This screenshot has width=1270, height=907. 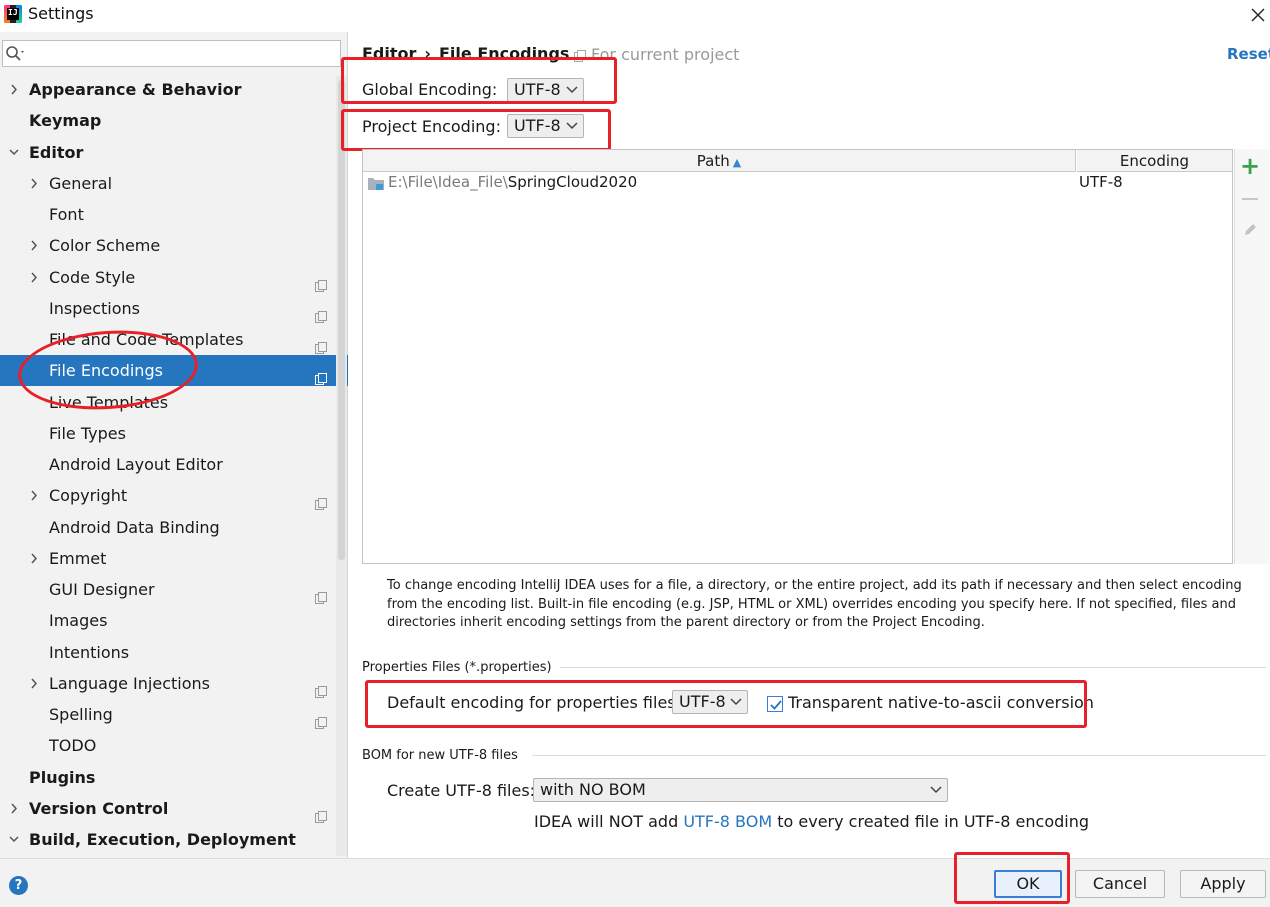 What do you see at coordinates (1258, 14) in the screenshot?
I see `close-icon` at bounding box center [1258, 14].